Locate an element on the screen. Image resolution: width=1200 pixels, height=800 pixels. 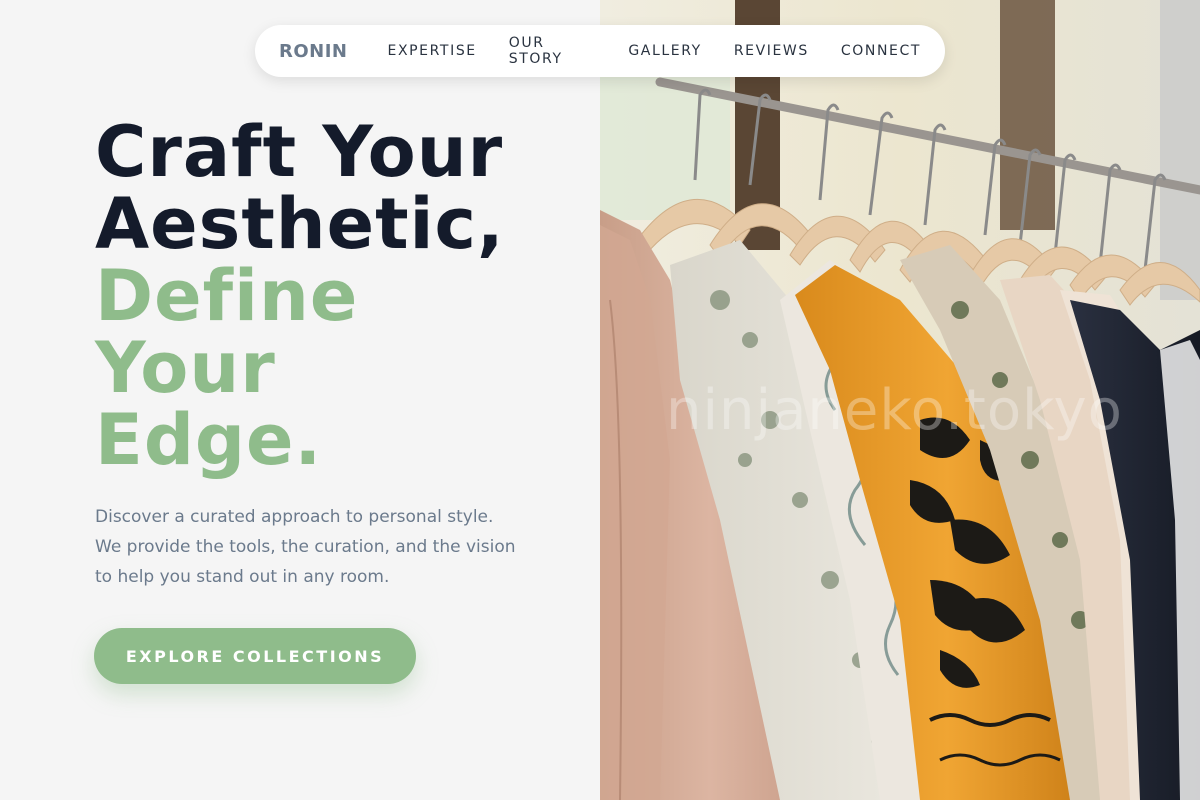
nav-link-our-story: OUR STORY is located at coordinates (553, 51).